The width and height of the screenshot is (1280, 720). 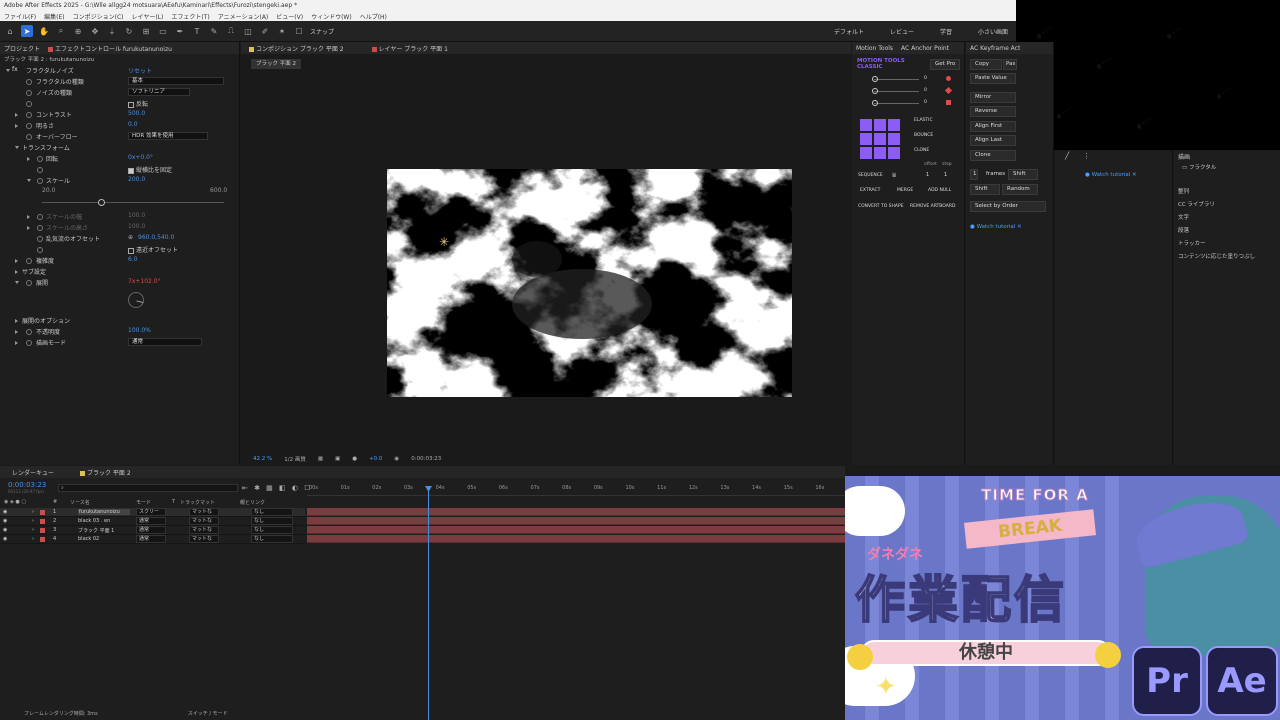 I want to click on workspace-learn: 学習, so click(x=946, y=31).